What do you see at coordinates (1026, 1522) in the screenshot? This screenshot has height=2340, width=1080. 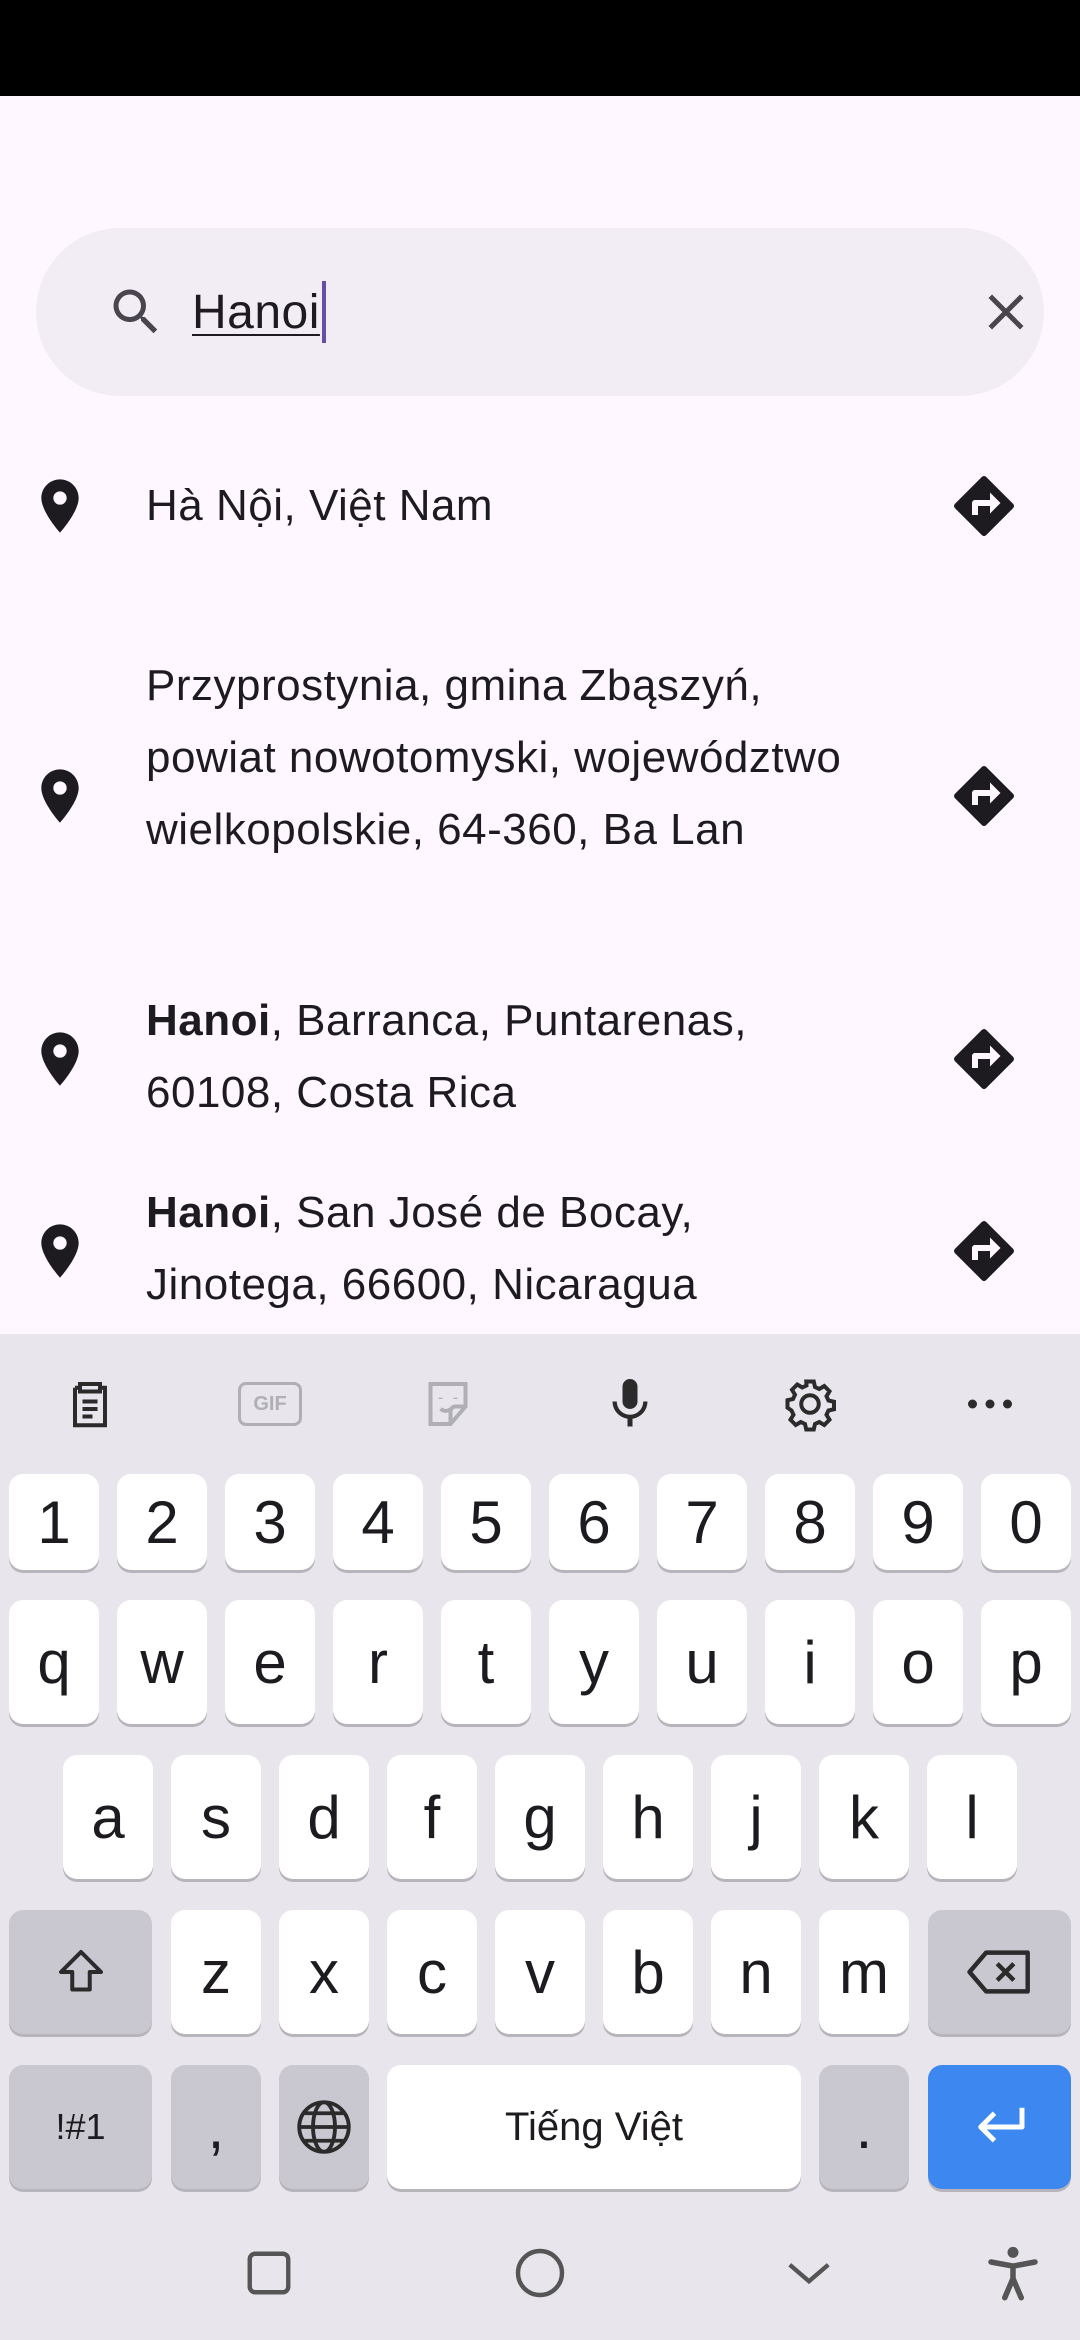 I see `key-0: 0` at bounding box center [1026, 1522].